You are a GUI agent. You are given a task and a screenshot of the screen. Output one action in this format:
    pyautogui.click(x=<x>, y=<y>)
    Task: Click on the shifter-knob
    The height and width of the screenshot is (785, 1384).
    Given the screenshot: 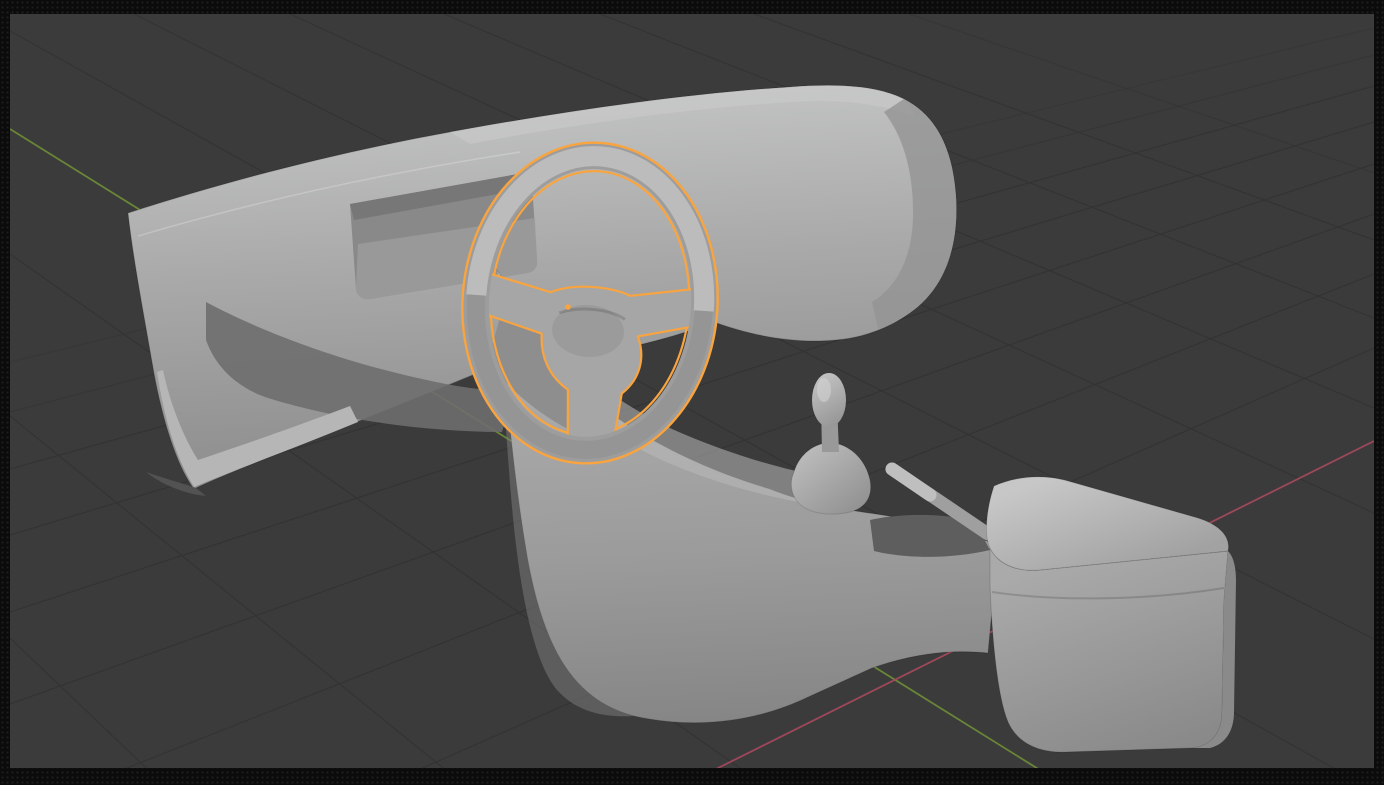 What is the action you would take?
    pyautogui.click(x=829, y=400)
    